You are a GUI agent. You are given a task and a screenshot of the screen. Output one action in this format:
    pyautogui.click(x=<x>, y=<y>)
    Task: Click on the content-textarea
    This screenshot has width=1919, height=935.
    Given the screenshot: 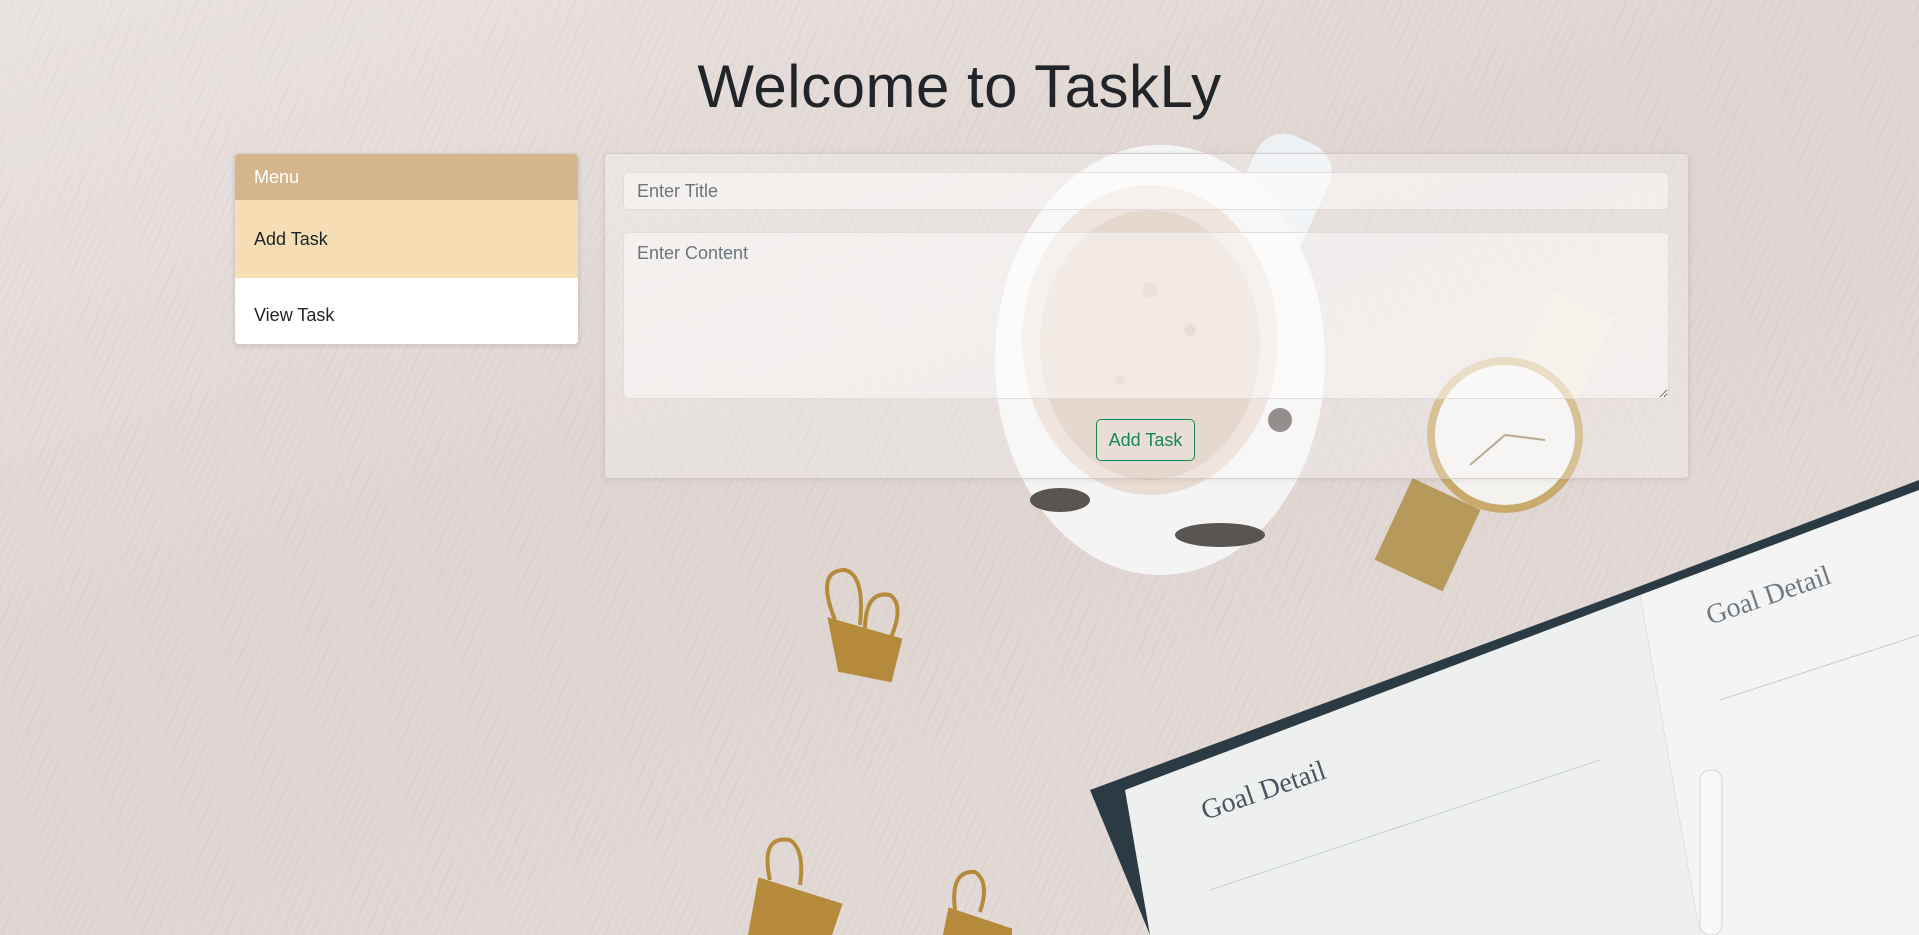 What is the action you would take?
    pyautogui.click(x=1146, y=315)
    